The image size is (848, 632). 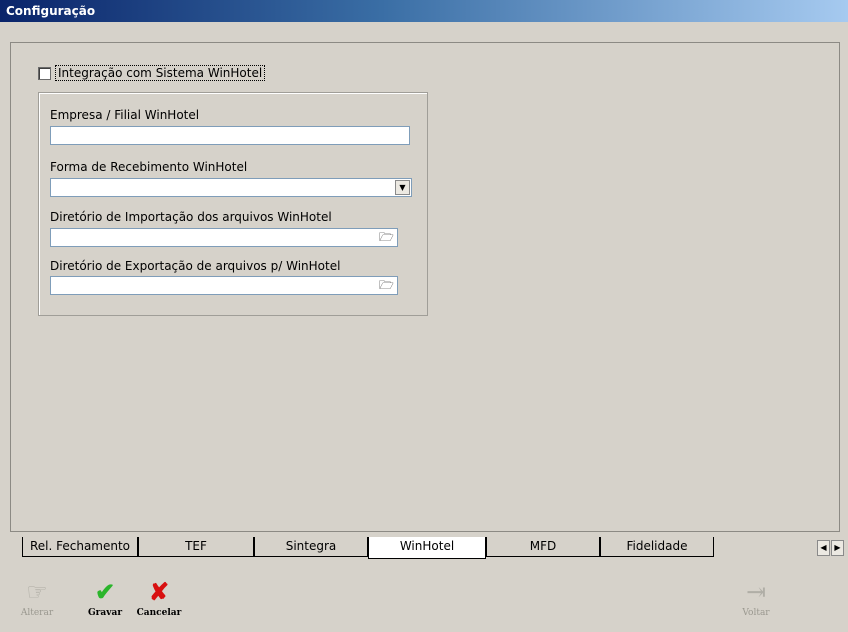 I want to click on gravar-label: Gravar, so click(x=105, y=613).